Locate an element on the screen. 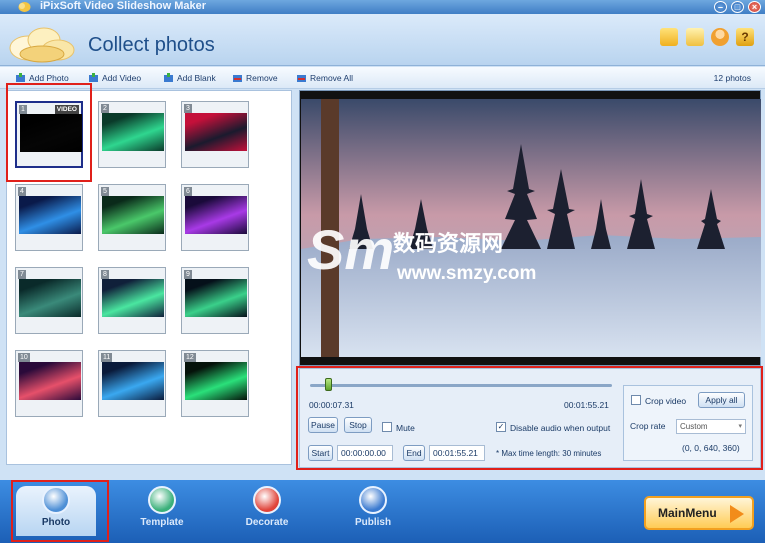 The height and width of the screenshot is (543, 765). watermark-cn: 数码资源网 is located at coordinates (448, 244).